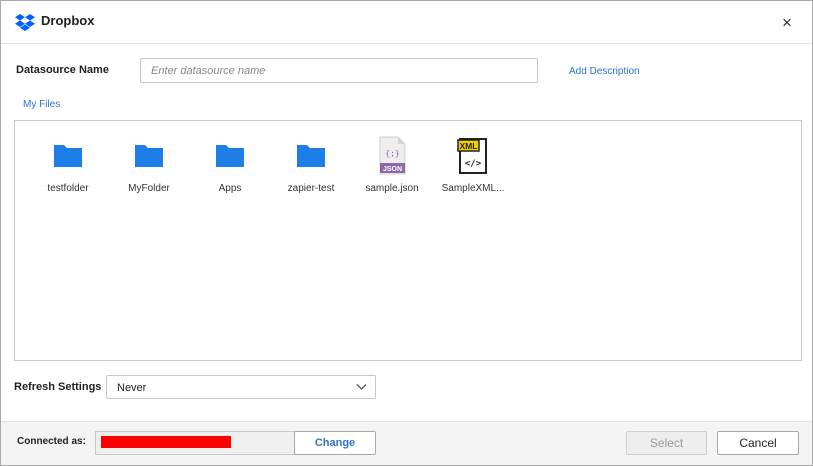 The height and width of the screenshot is (466, 813). Describe the element at coordinates (41, 104) in the screenshot. I see `breadcrumb-my-files: My Files` at that location.